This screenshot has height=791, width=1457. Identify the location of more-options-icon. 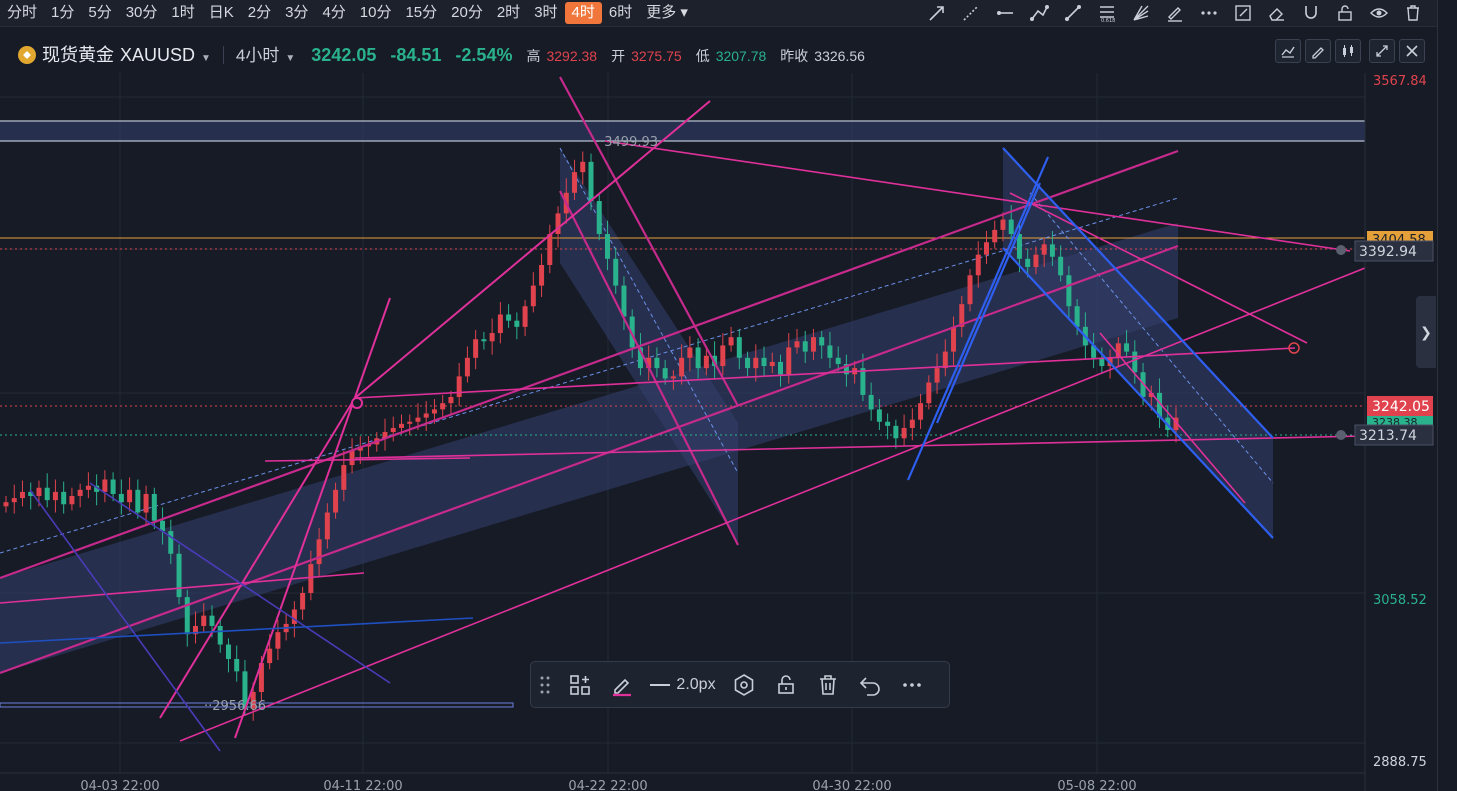
(912, 684).